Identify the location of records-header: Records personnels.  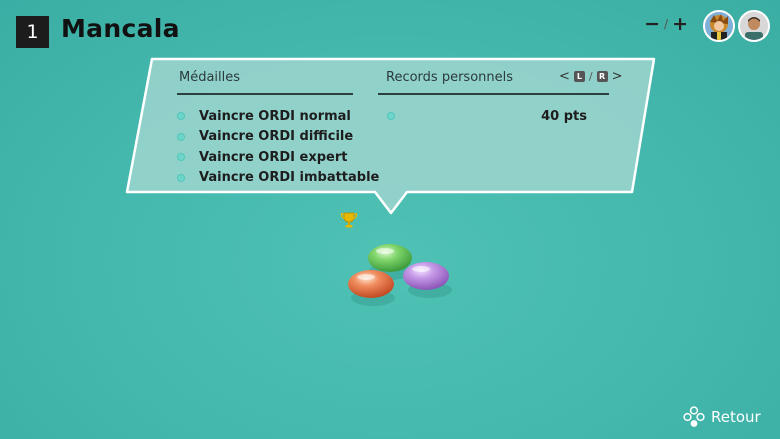
(450, 77).